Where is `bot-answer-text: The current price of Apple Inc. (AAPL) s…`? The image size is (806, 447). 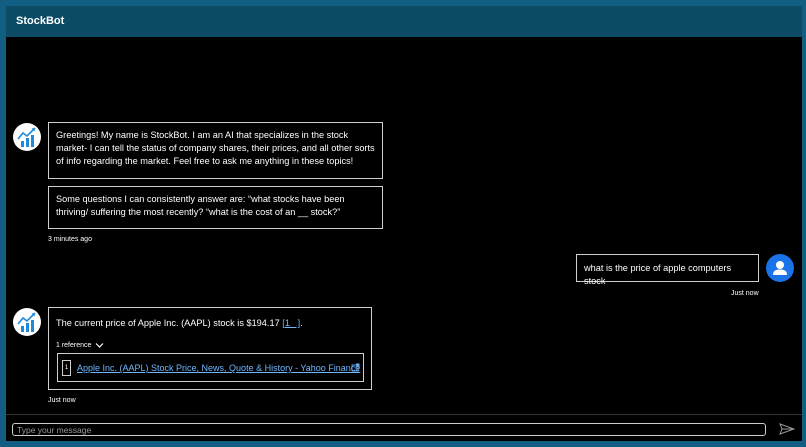 bot-answer-text: The current price of Apple Inc. (AAPL) s… is located at coordinates (168, 323).